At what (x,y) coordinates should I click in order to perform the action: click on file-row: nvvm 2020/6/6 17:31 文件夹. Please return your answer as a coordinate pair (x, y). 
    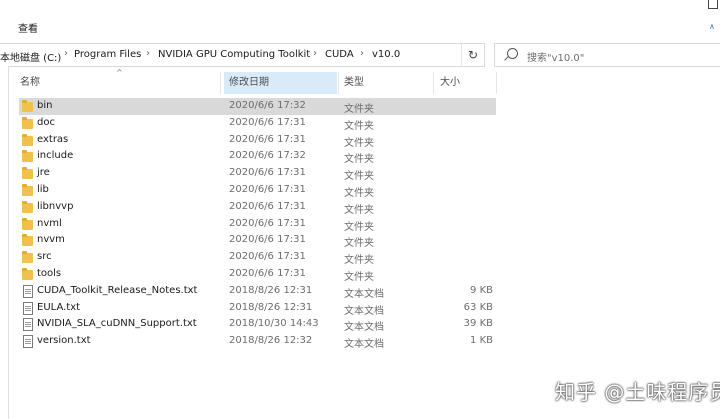
    Looking at the image, I should click on (257, 240).